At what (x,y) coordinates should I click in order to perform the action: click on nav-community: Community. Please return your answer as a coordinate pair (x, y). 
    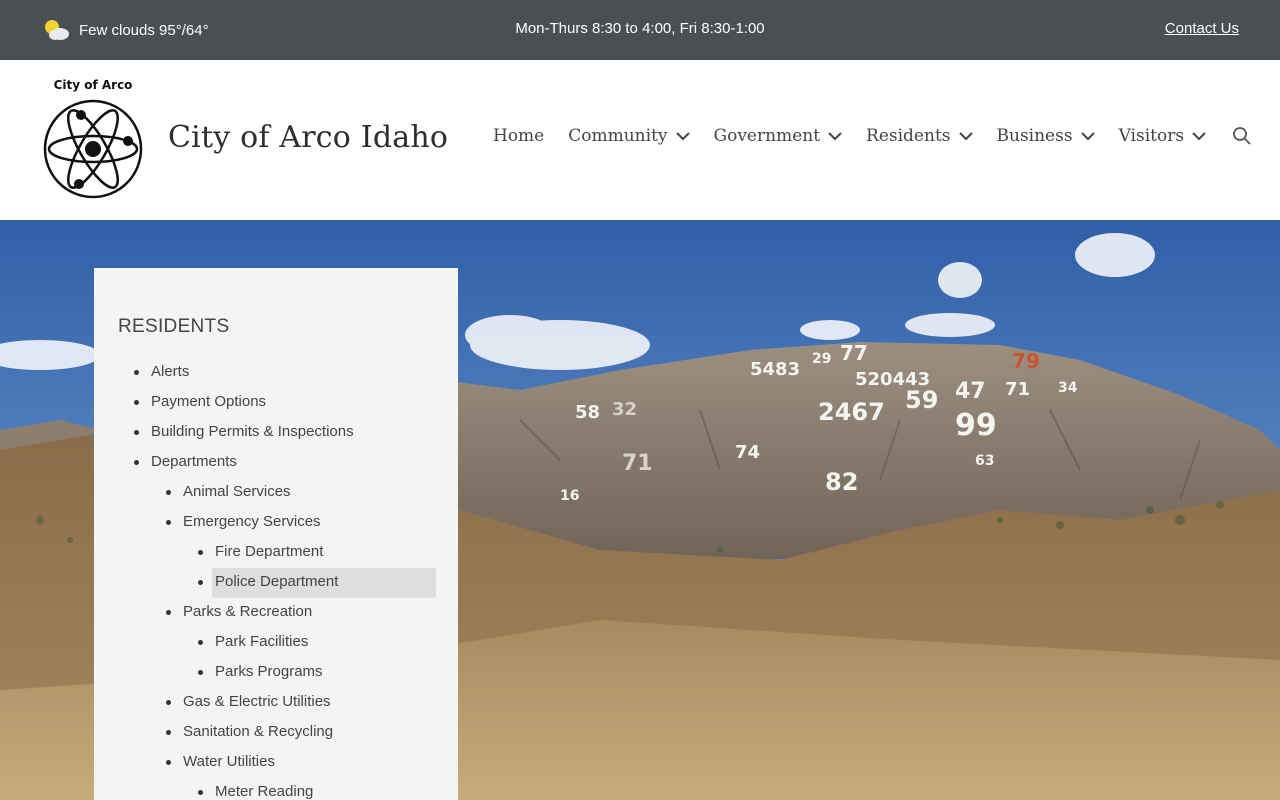
    Looking at the image, I should click on (629, 136).